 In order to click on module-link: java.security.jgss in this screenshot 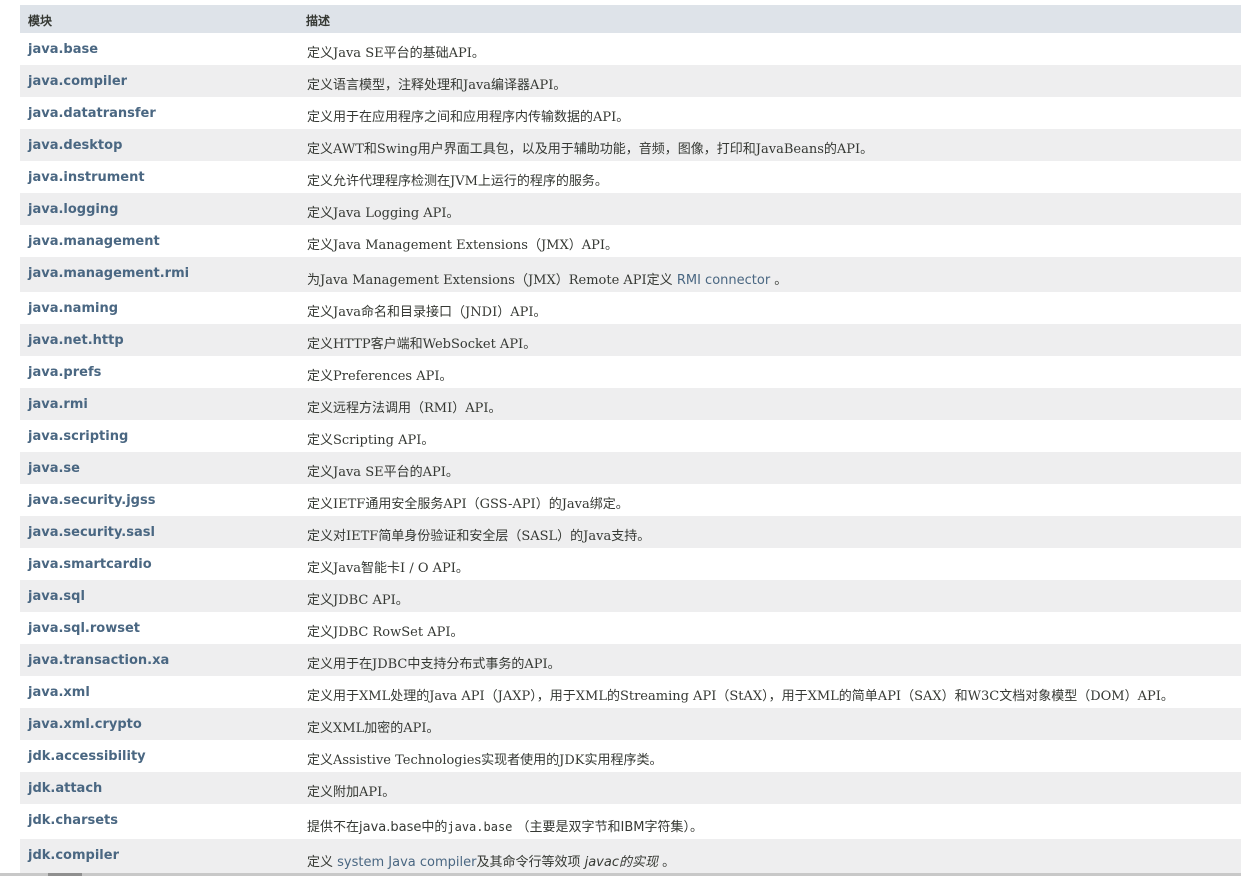, I will do `click(91, 500)`.